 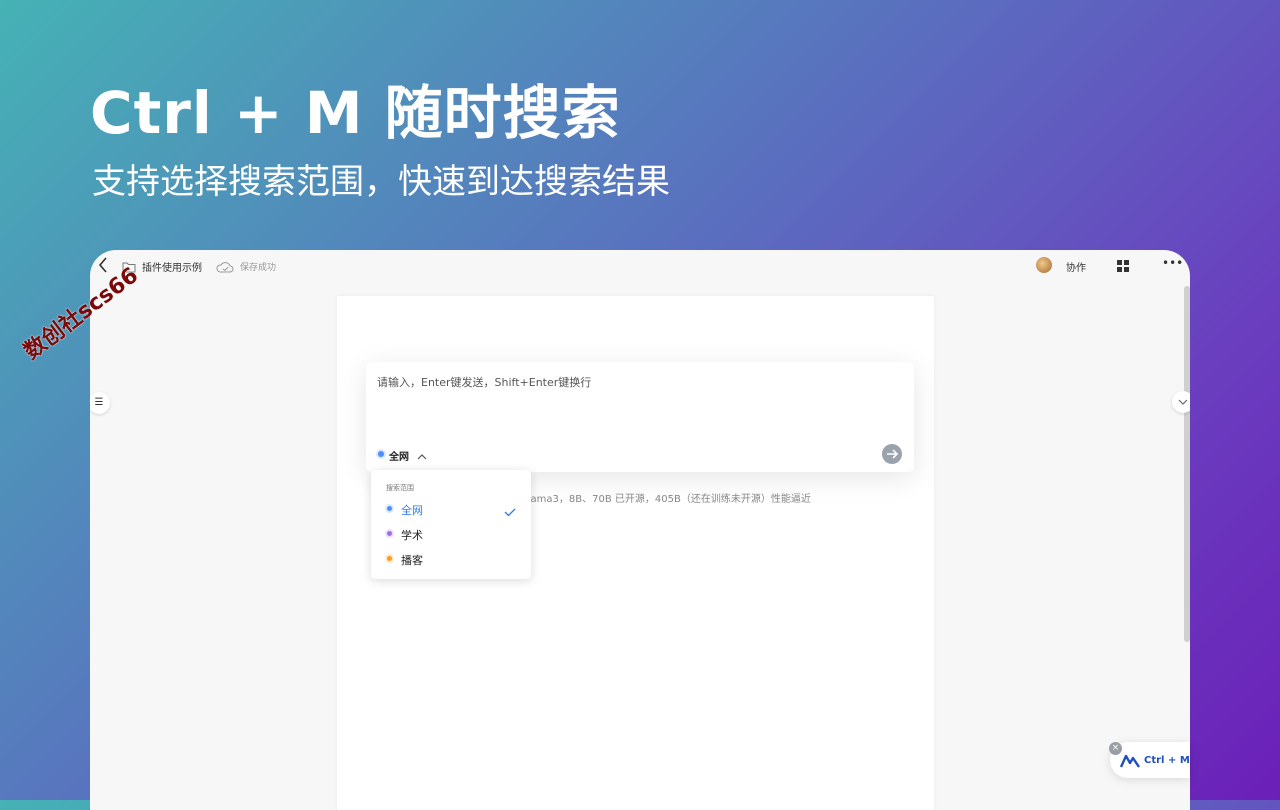 What do you see at coordinates (100, 403) in the screenshot?
I see `outline-toggle-icon: ☰` at bounding box center [100, 403].